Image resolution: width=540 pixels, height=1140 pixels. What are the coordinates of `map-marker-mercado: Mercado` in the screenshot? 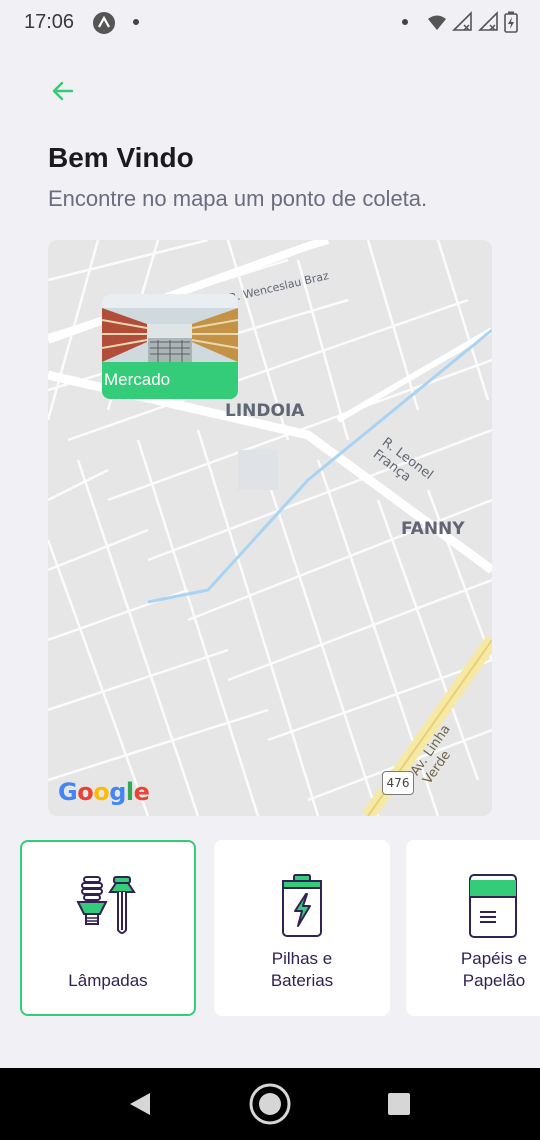 It's located at (170, 346).